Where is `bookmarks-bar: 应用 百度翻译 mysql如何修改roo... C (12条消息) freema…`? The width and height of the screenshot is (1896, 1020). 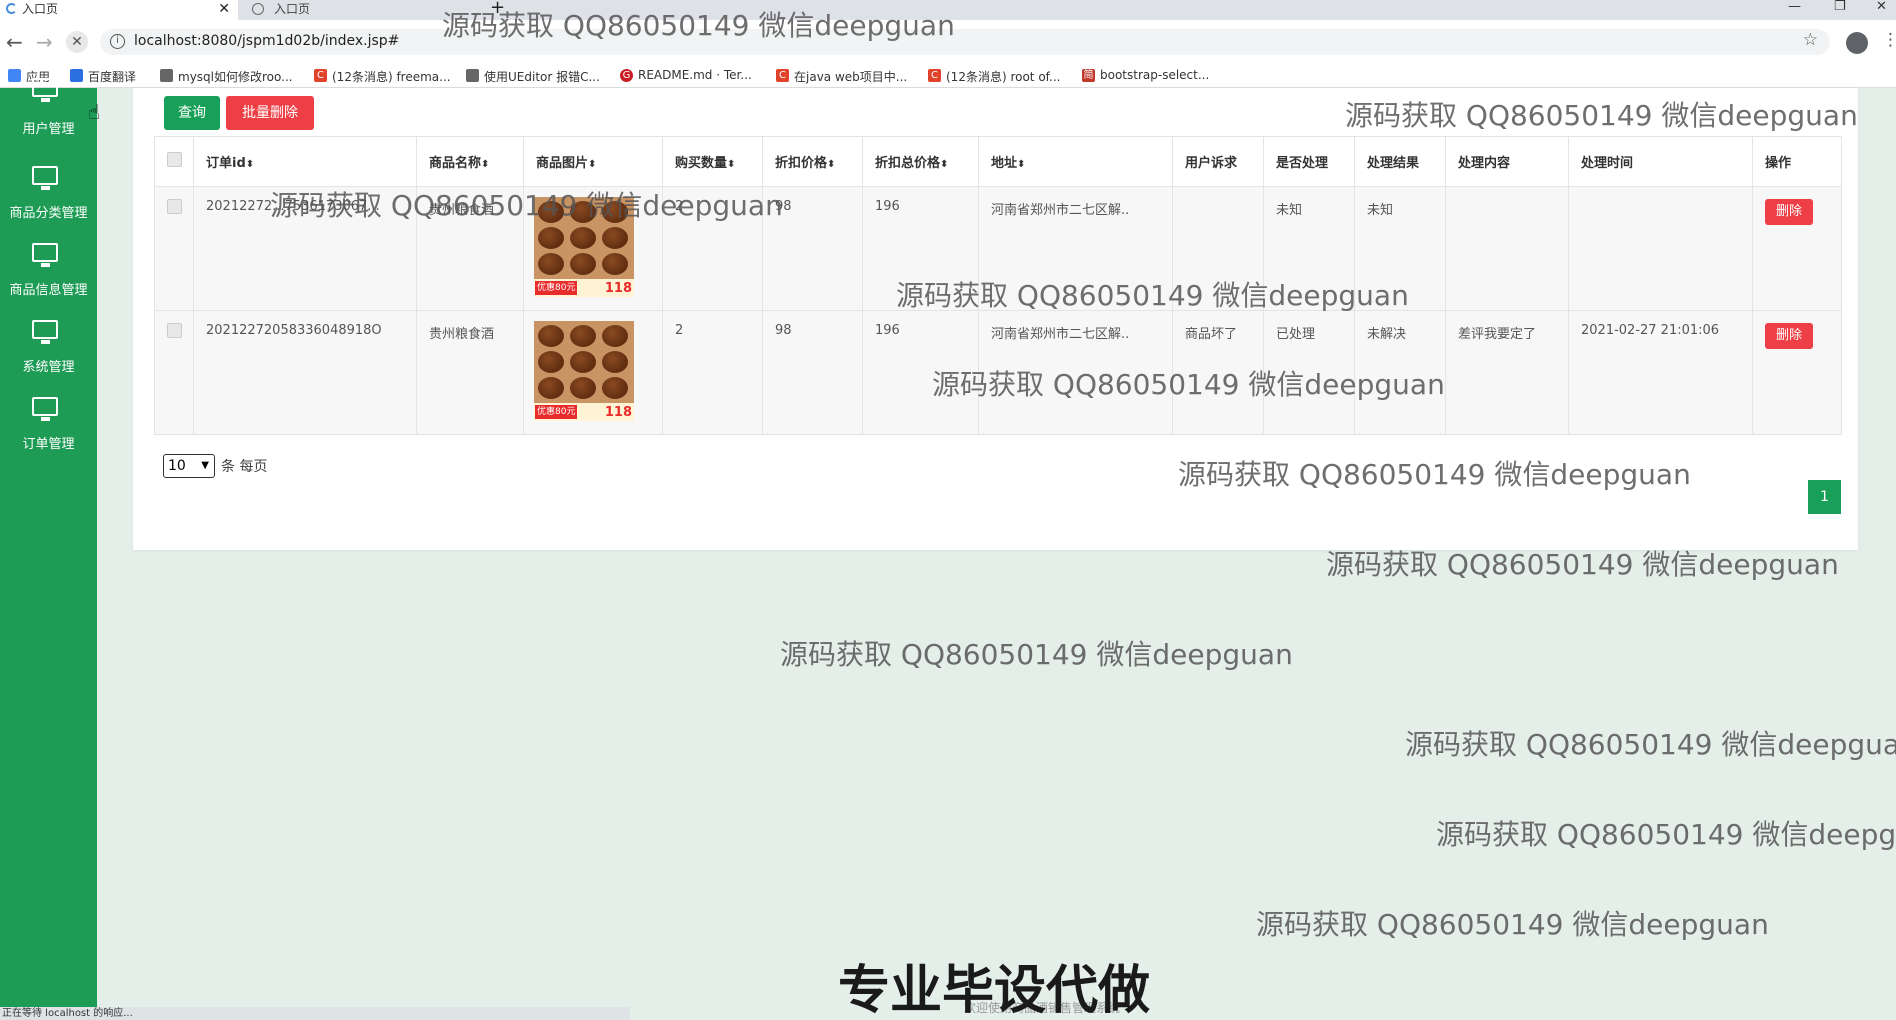
bookmarks-bar: 应用 百度翻译 mysql如何修改roo... C (12条消息) freema… is located at coordinates (948, 76).